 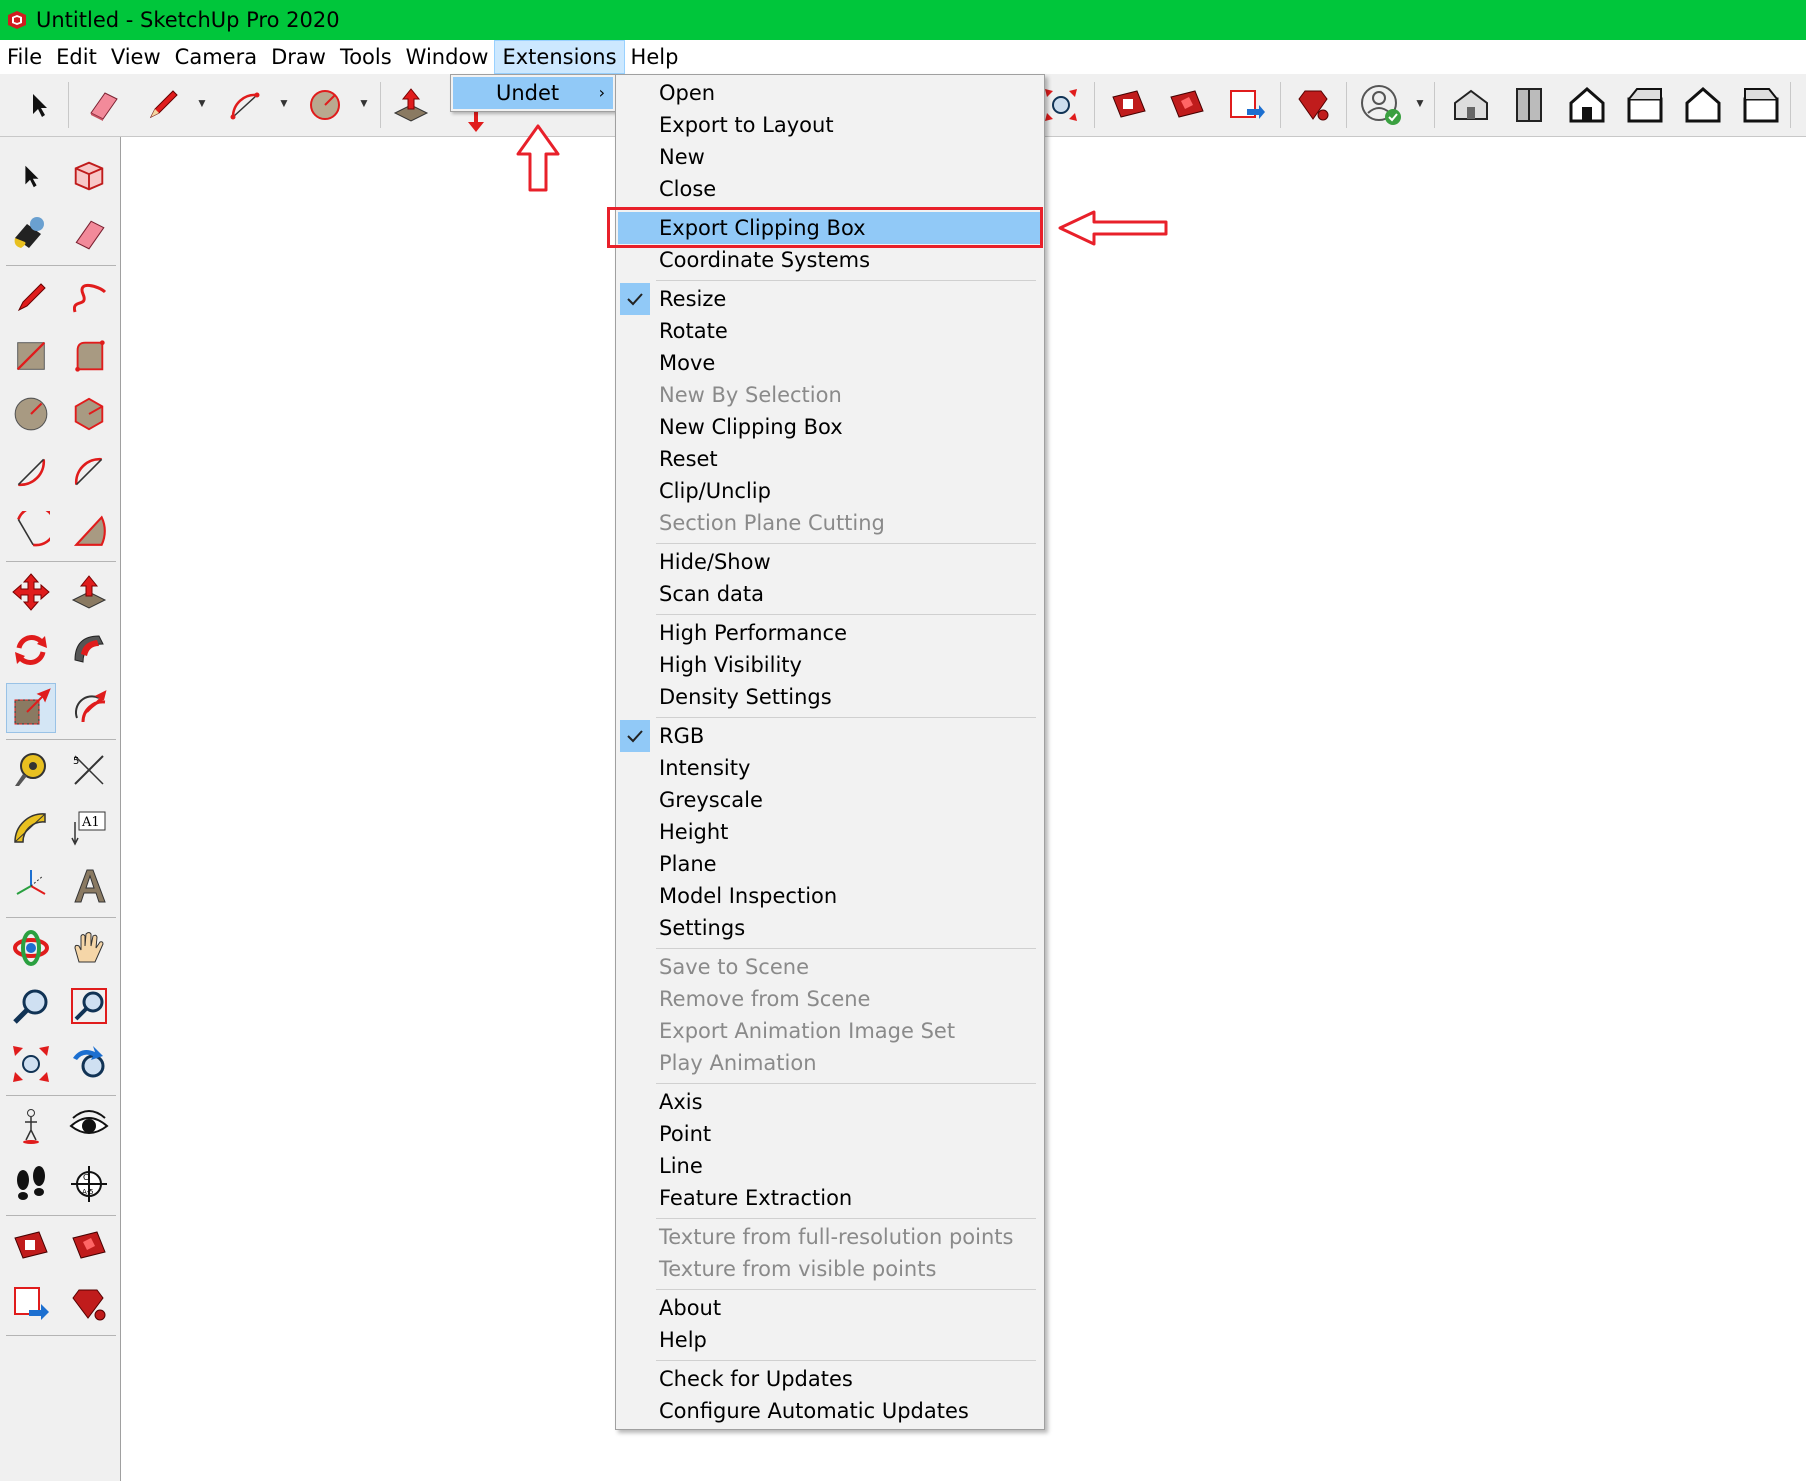 I want to click on menu-item-greyscale: Greyscale, so click(x=829, y=800).